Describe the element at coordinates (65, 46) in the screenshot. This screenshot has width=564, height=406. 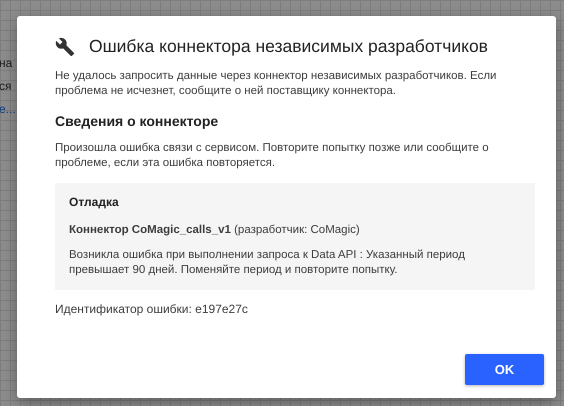
I see `wrench-icon` at that location.